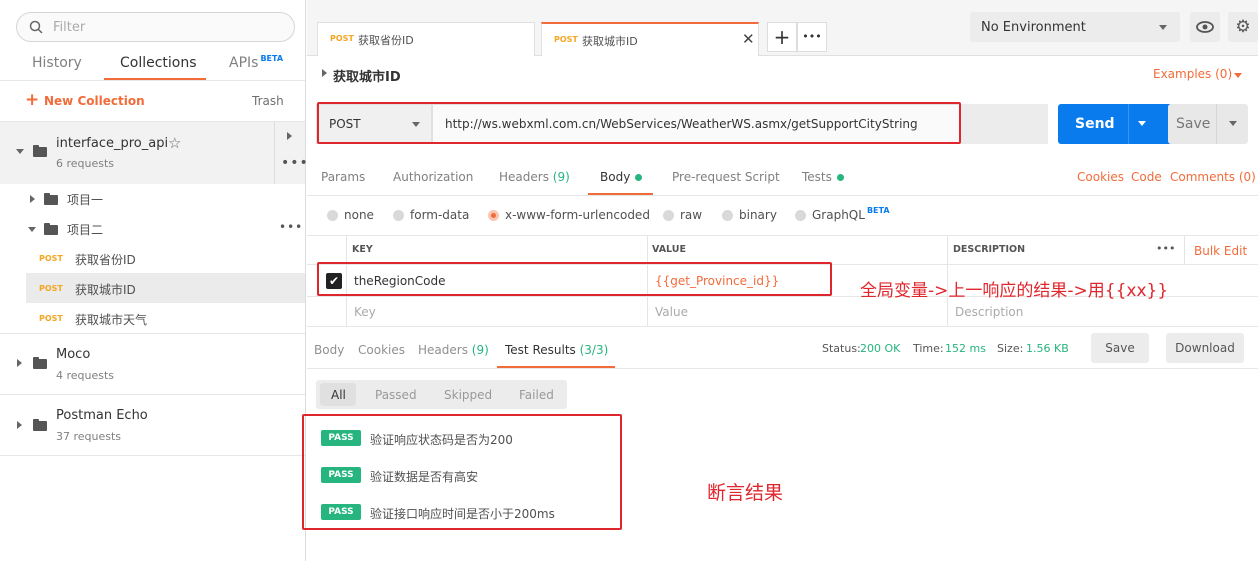 The width and height of the screenshot is (1258, 561). Describe the element at coordinates (367, 77) in the screenshot. I see `request-title: 获取城市ID` at that location.